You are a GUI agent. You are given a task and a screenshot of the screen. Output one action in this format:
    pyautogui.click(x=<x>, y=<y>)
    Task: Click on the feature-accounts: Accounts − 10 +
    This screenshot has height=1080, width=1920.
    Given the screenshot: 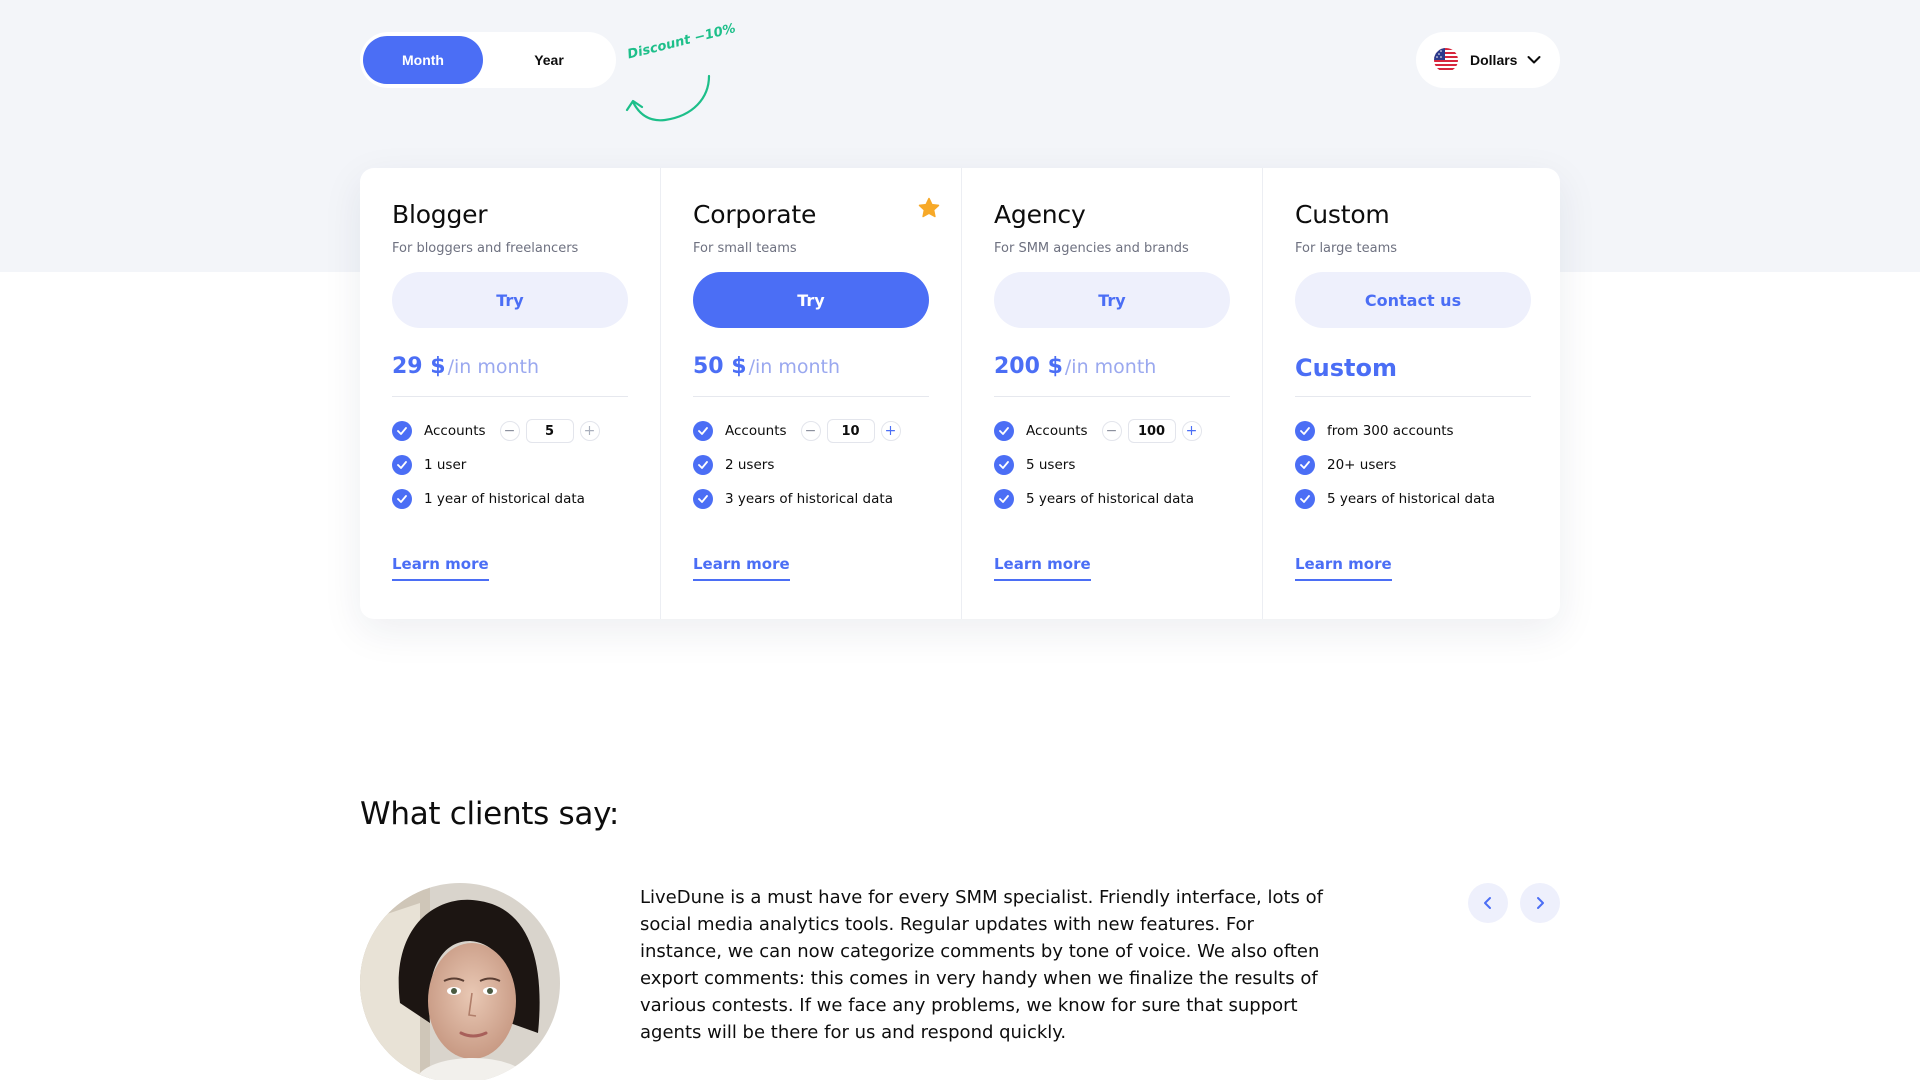 What is the action you would take?
    pyautogui.click(x=811, y=431)
    